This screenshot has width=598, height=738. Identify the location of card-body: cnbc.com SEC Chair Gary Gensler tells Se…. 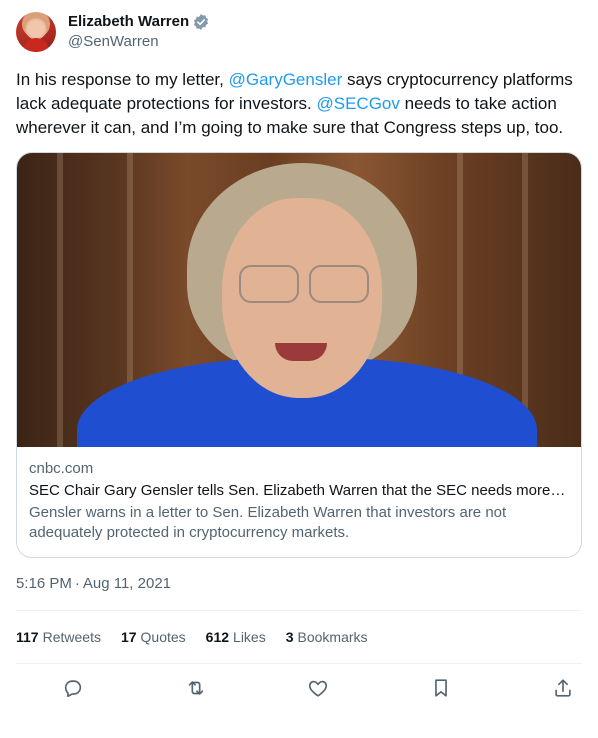
(299, 495).